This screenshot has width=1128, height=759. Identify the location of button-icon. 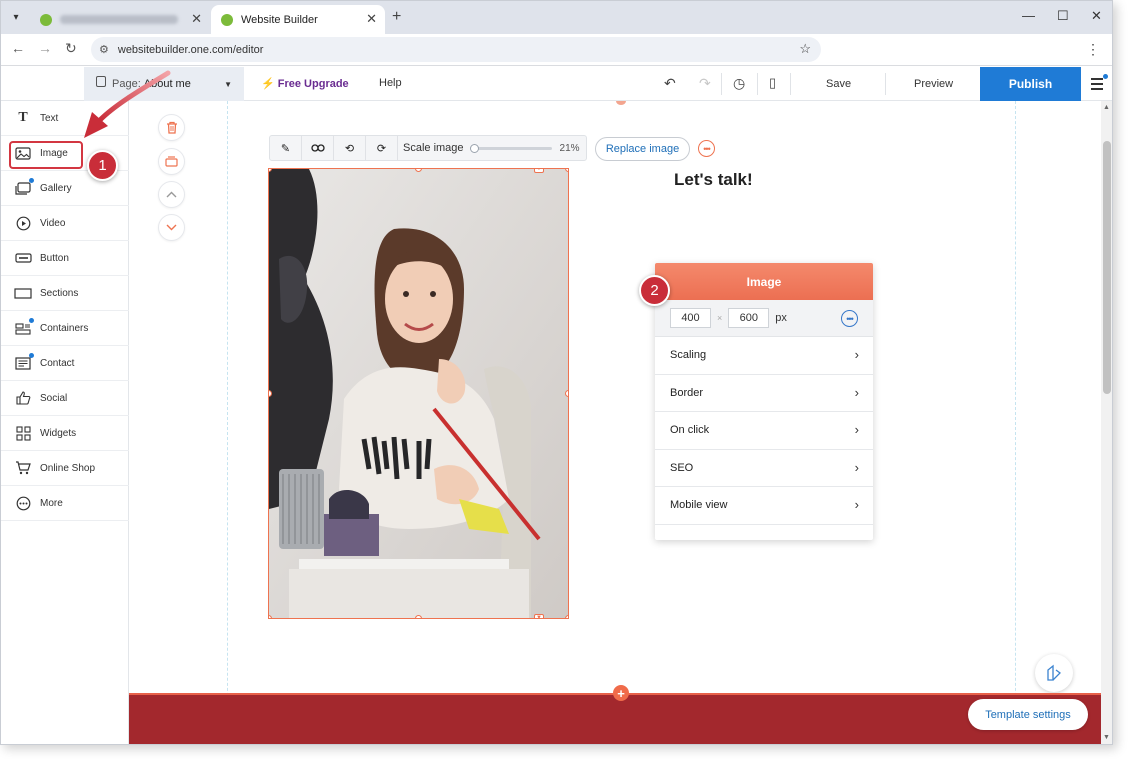
(23, 258).